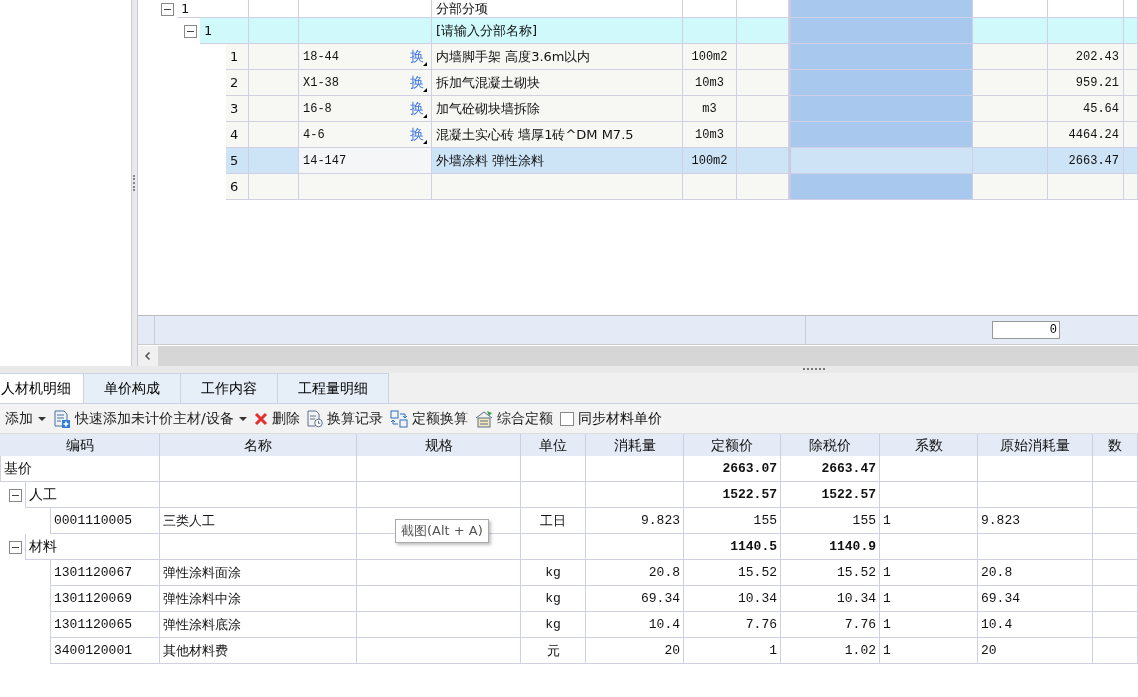  What do you see at coordinates (258, 651) in the screenshot?
I see `name-cell: 其他材料费` at bounding box center [258, 651].